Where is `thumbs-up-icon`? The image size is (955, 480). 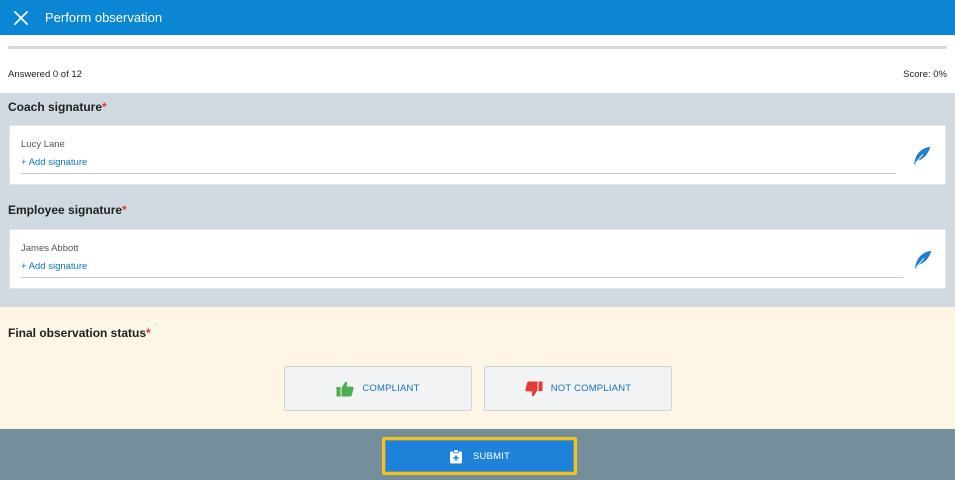
thumbs-up-icon is located at coordinates (345, 388).